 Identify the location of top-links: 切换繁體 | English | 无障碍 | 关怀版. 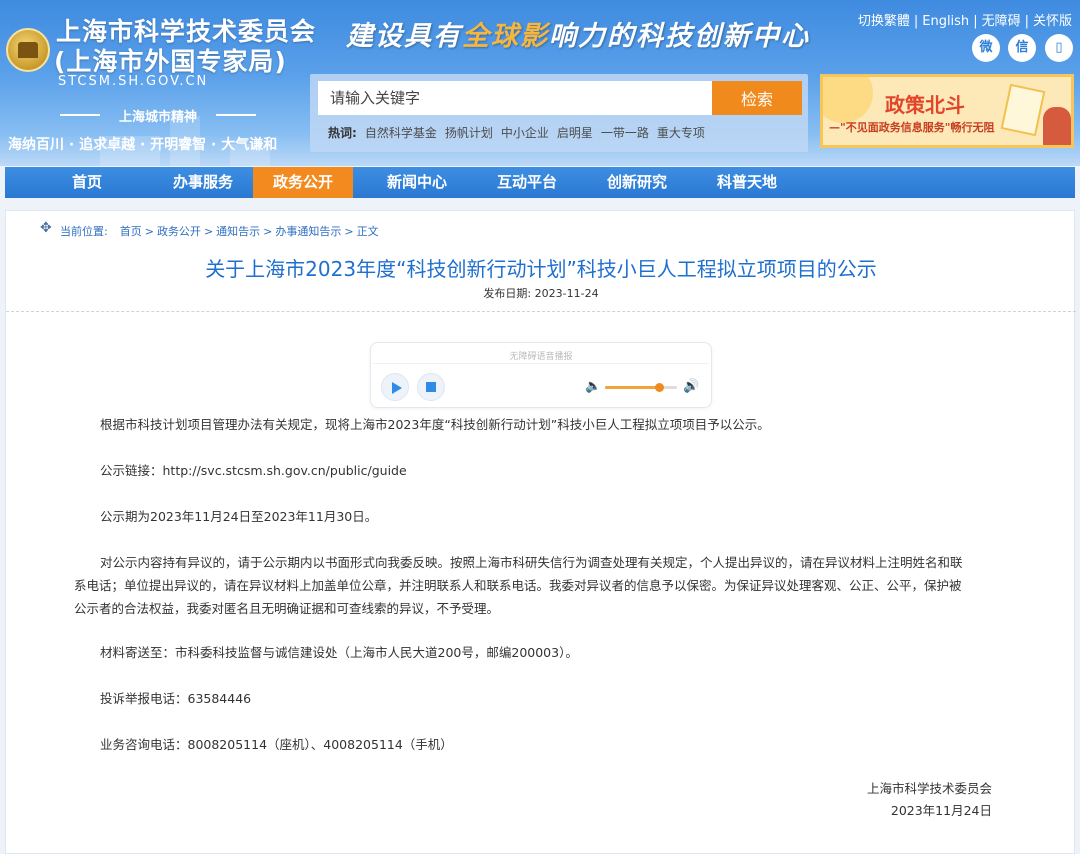
(964, 21).